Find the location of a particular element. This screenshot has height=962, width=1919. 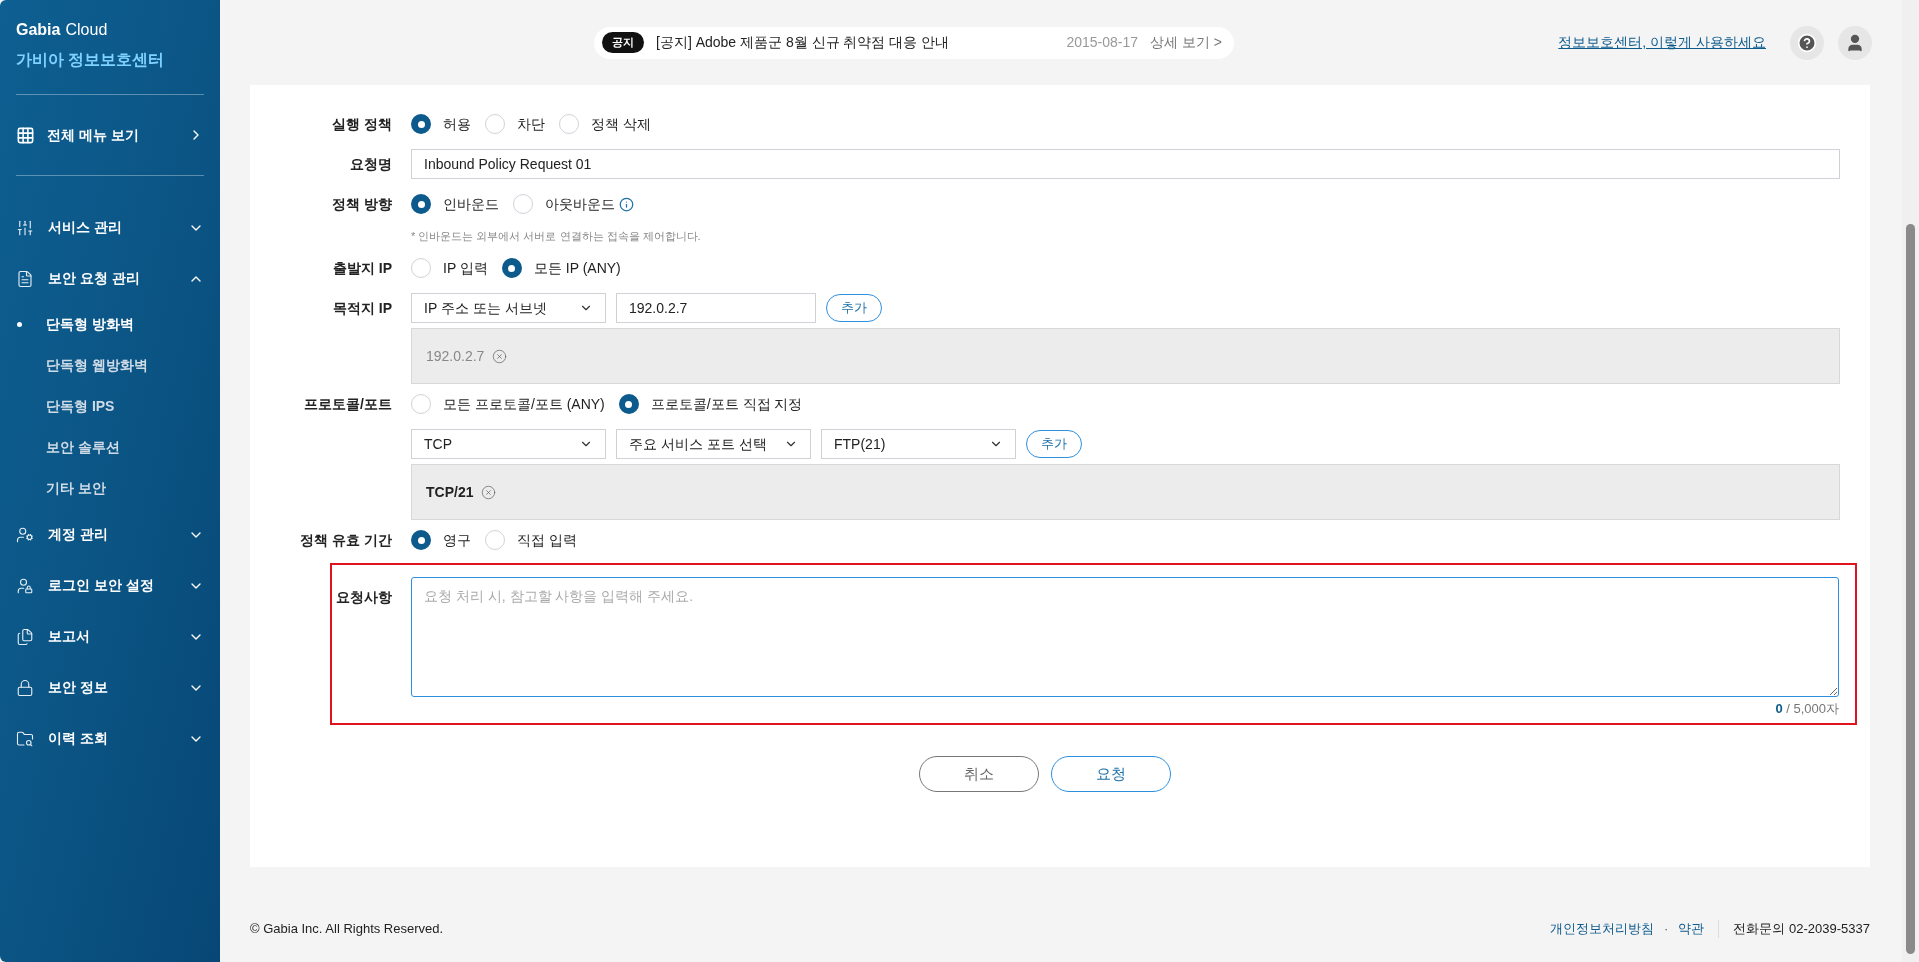

input-field: Inbound Policy Request 01 is located at coordinates (1125, 164).